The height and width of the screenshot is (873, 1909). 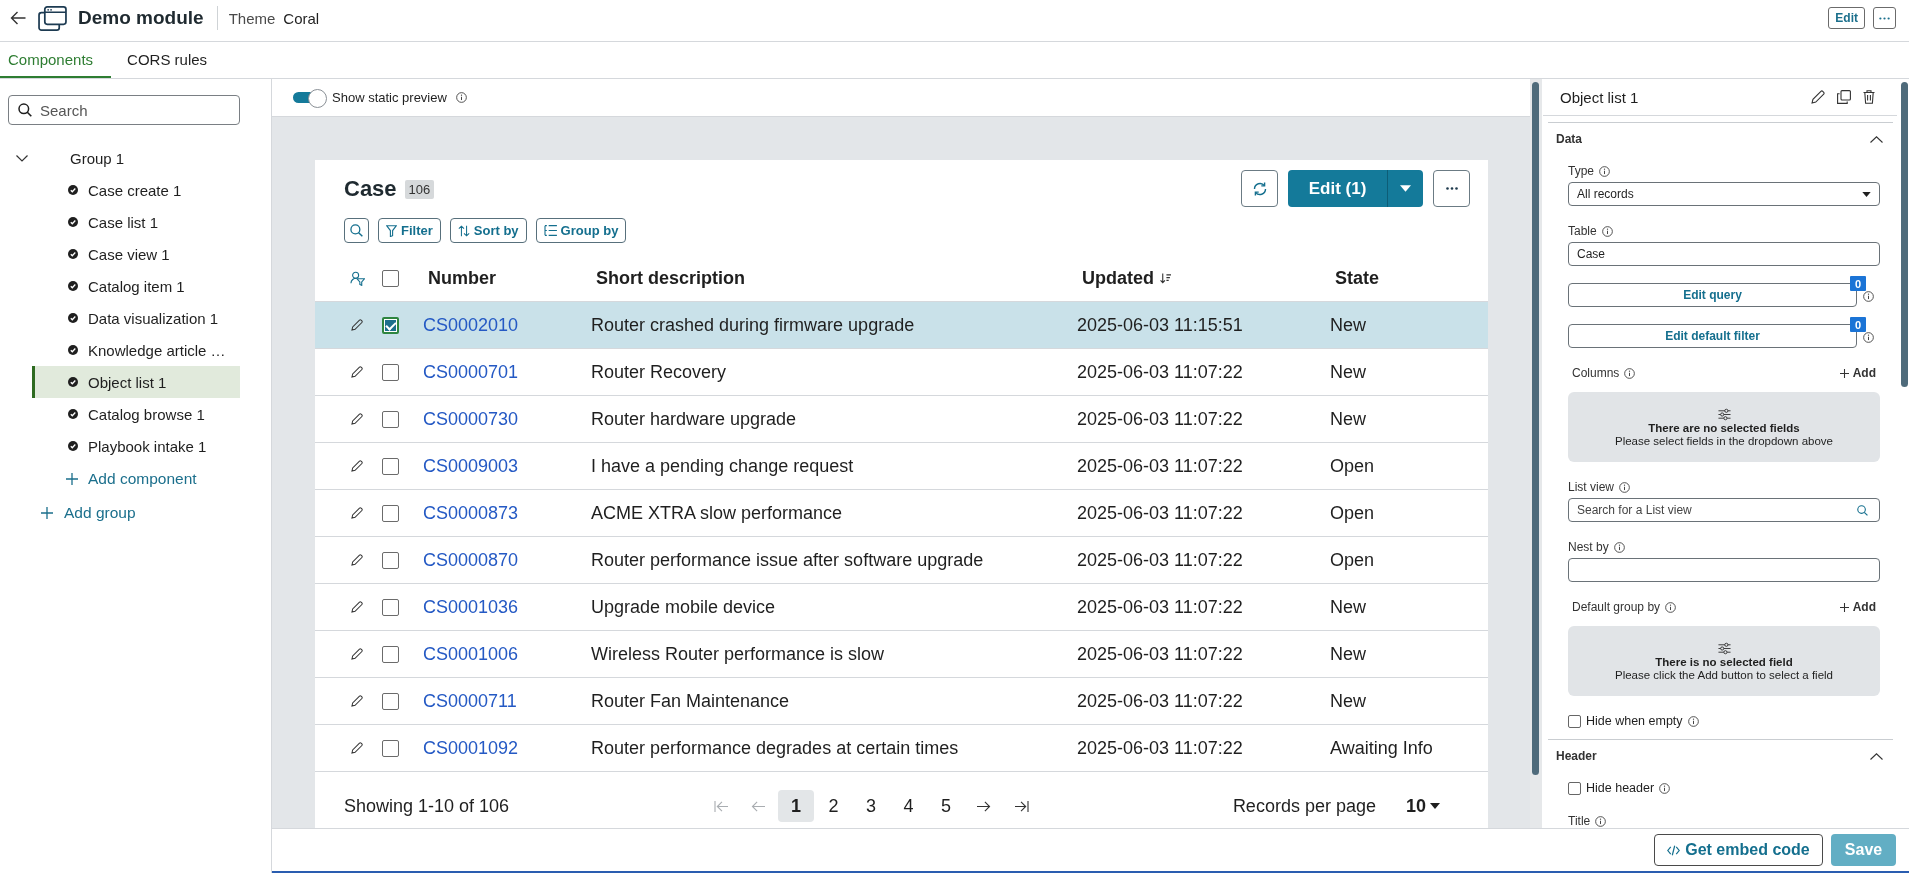 What do you see at coordinates (136, 222) in the screenshot?
I see `tree-item: Case list 1` at bounding box center [136, 222].